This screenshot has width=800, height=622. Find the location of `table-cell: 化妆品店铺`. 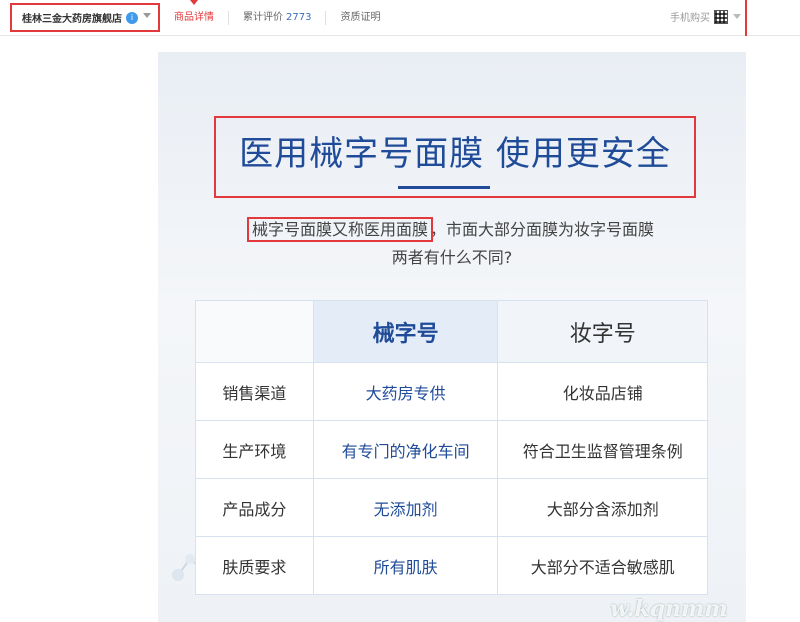

table-cell: 化妆品店铺 is located at coordinates (602, 391).